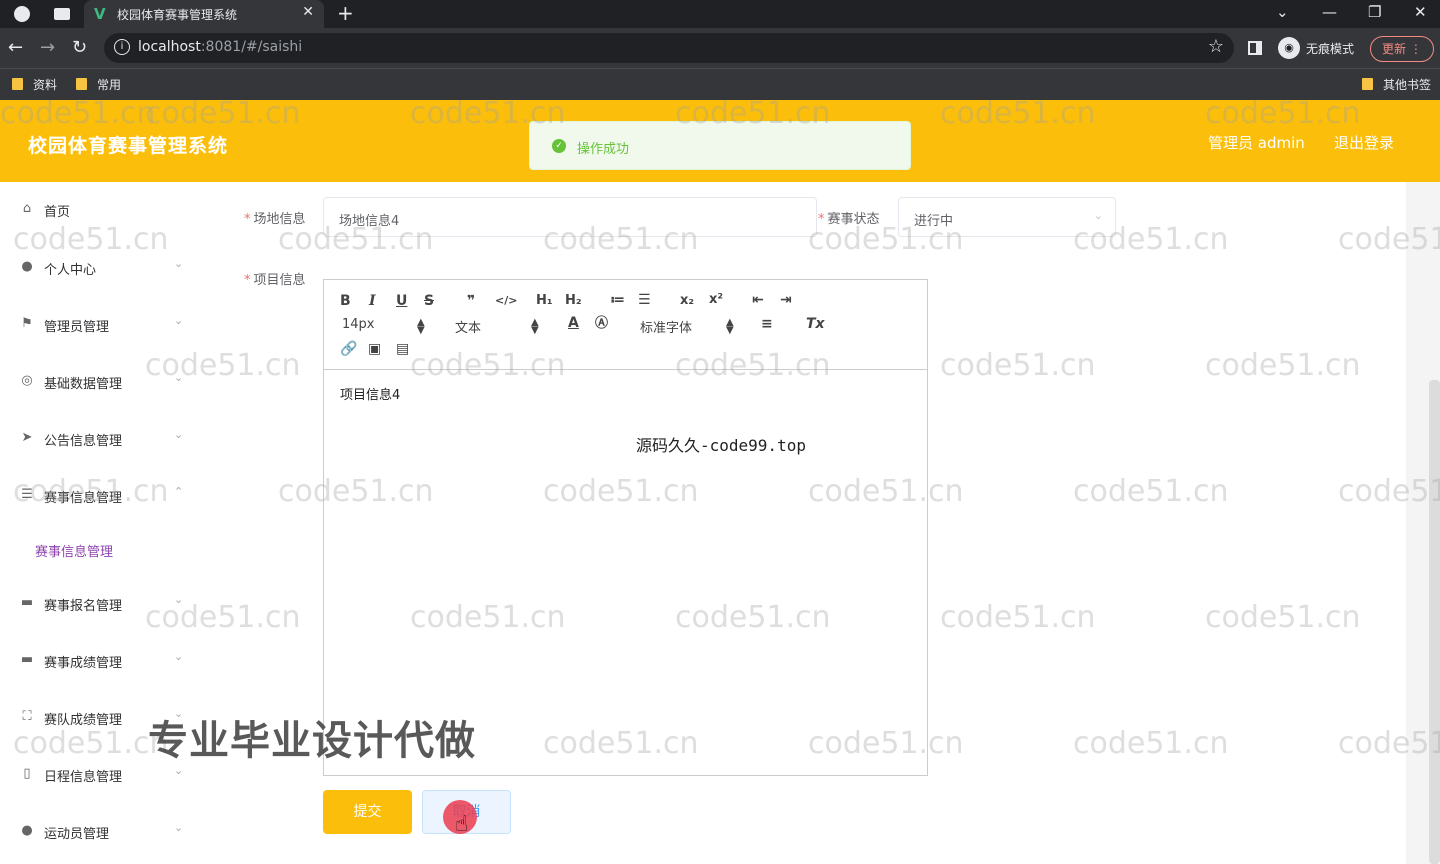 The width and height of the screenshot is (1440, 864). I want to click on project-label: * 项目信息, so click(275, 280).